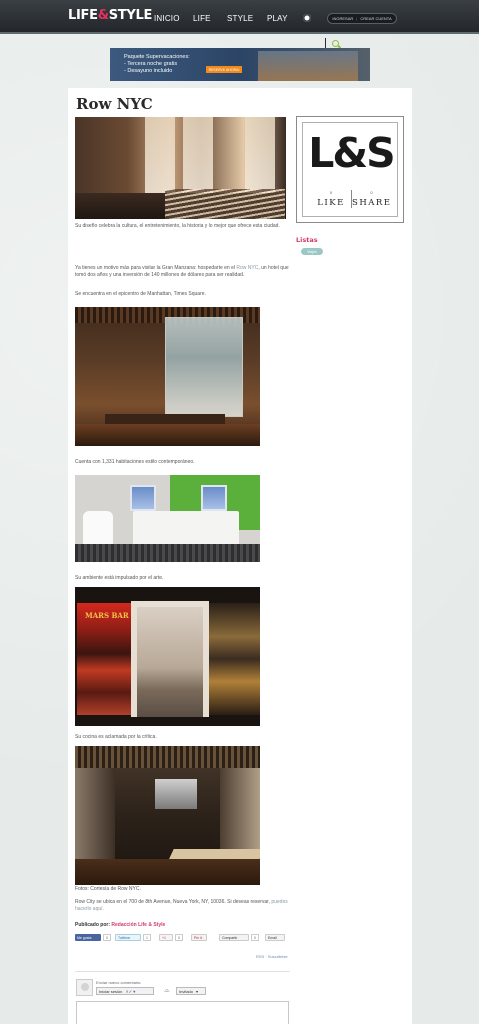 The image size is (479, 1024). I want to click on share-count: 0, so click(255, 937).